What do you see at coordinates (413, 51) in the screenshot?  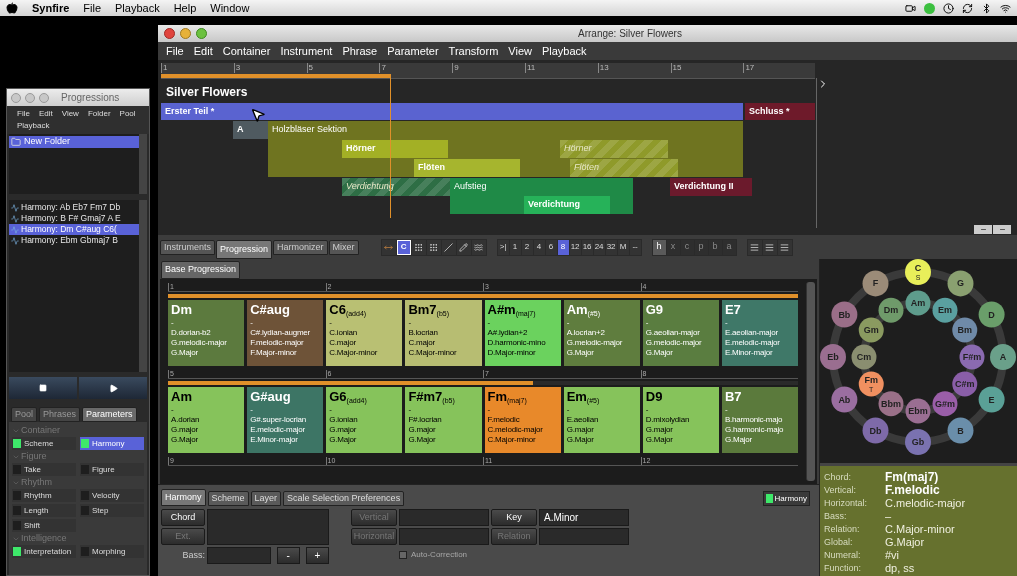 I see `menu-item: Parameter` at bounding box center [413, 51].